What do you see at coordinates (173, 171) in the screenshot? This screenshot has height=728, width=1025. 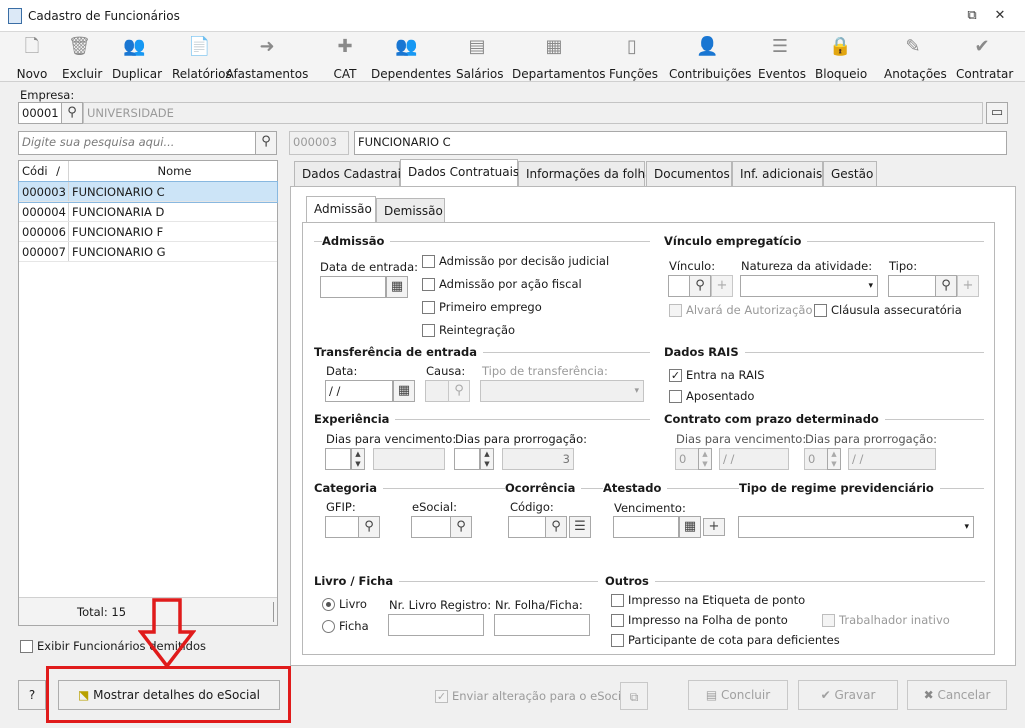 I see `column-header-name: Nome` at bounding box center [173, 171].